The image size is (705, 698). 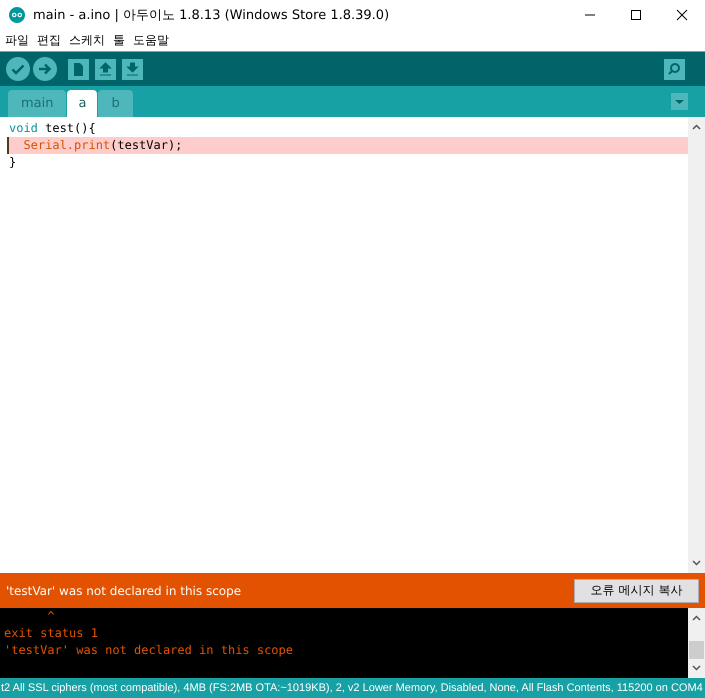 What do you see at coordinates (696, 650) in the screenshot?
I see `scroll-thumb` at bounding box center [696, 650].